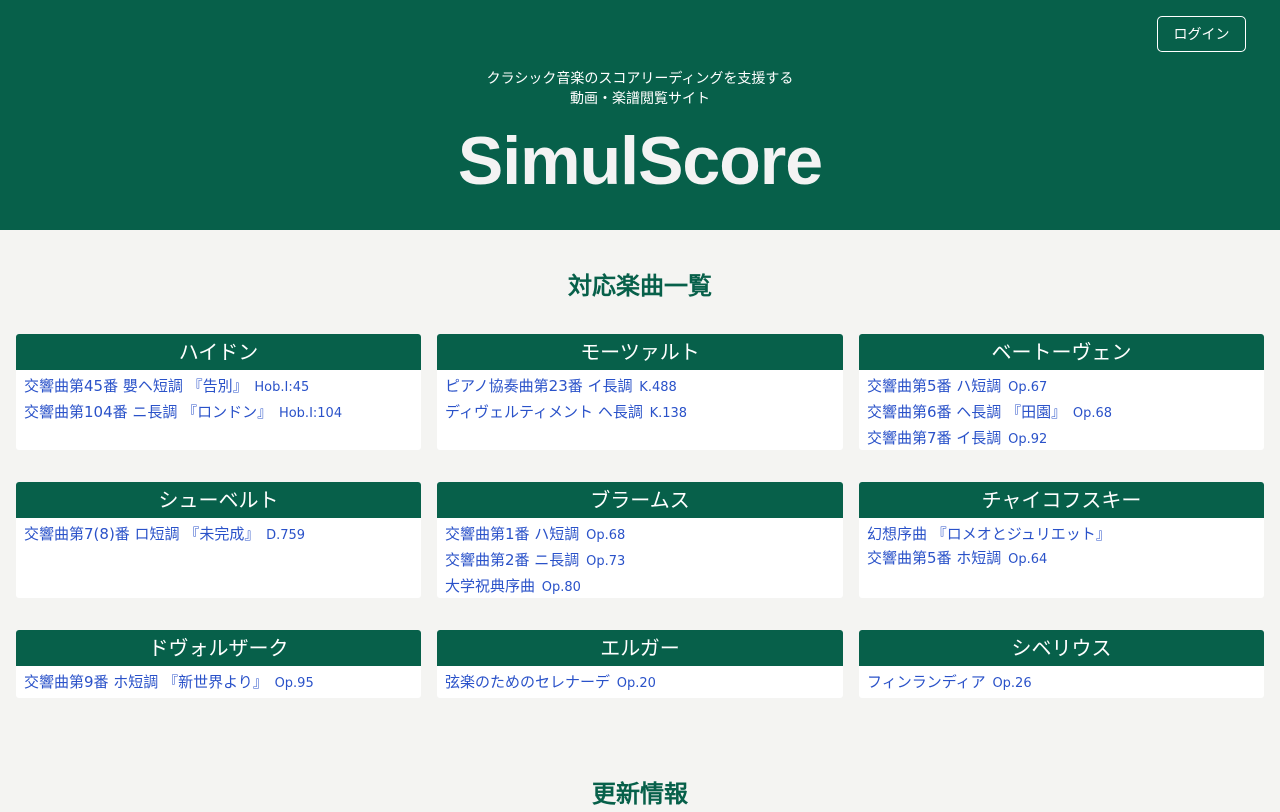 The width and height of the screenshot is (1280, 812). Describe the element at coordinates (1061, 352) in the screenshot. I see `composer-name: ベートーヴェン` at that location.